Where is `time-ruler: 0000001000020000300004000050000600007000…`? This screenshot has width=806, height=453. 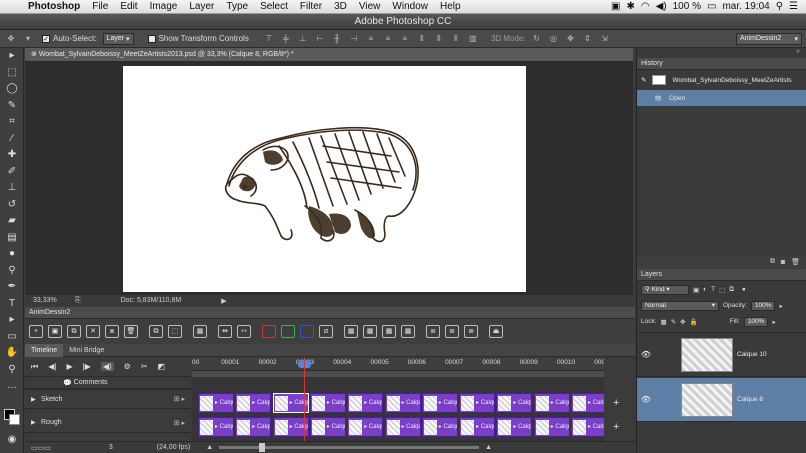 time-ruler: 0000001000020000300004000050000600007000… is located at coordinates (398, 364).